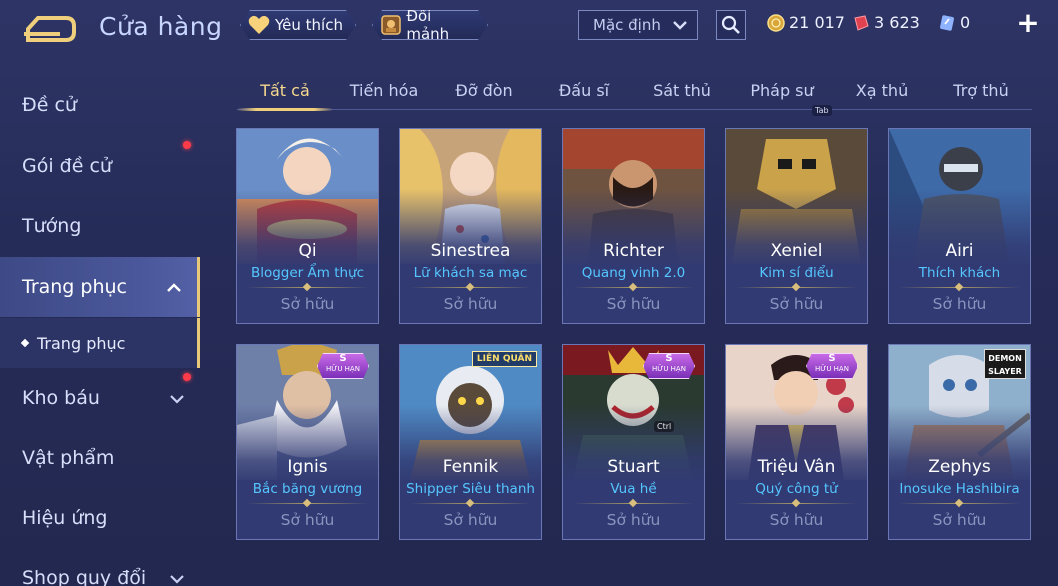  What do you see at coordinates (504, 359) in the screenshot?
I see `game-logo-badge: LIÊN QUÂN` at bounding box center [504, 359].